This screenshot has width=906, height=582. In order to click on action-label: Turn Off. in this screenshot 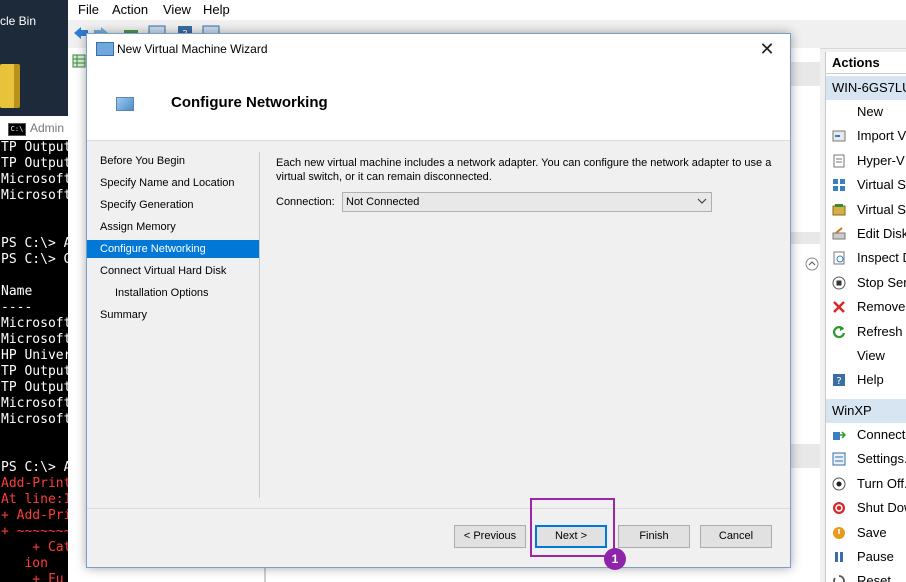, I will do `click(881, 483)`.